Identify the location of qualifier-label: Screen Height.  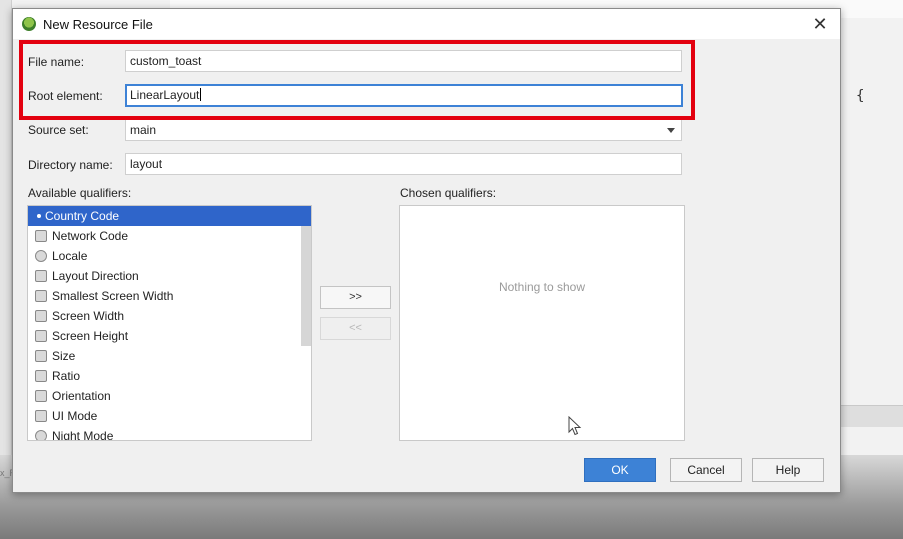
(90, 336).